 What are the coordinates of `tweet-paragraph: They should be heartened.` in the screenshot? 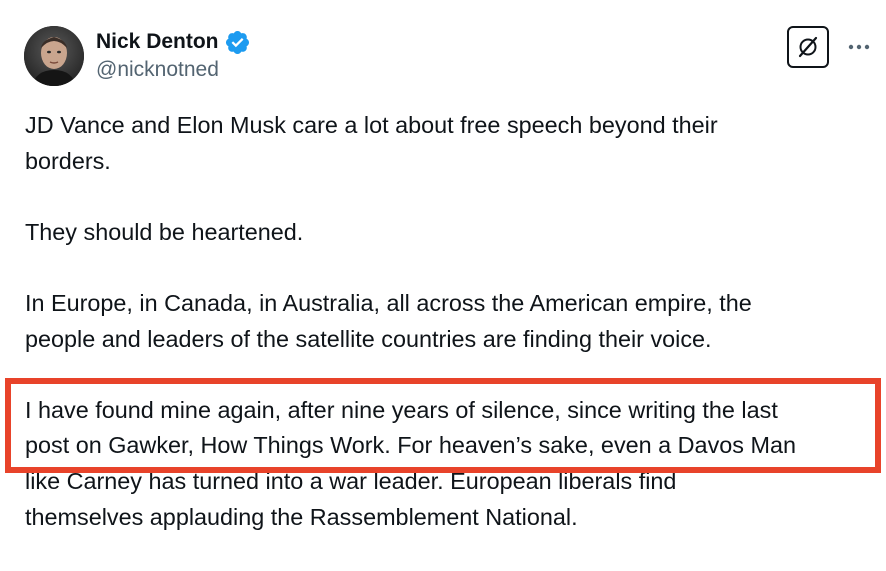 It's located at (450, 233).